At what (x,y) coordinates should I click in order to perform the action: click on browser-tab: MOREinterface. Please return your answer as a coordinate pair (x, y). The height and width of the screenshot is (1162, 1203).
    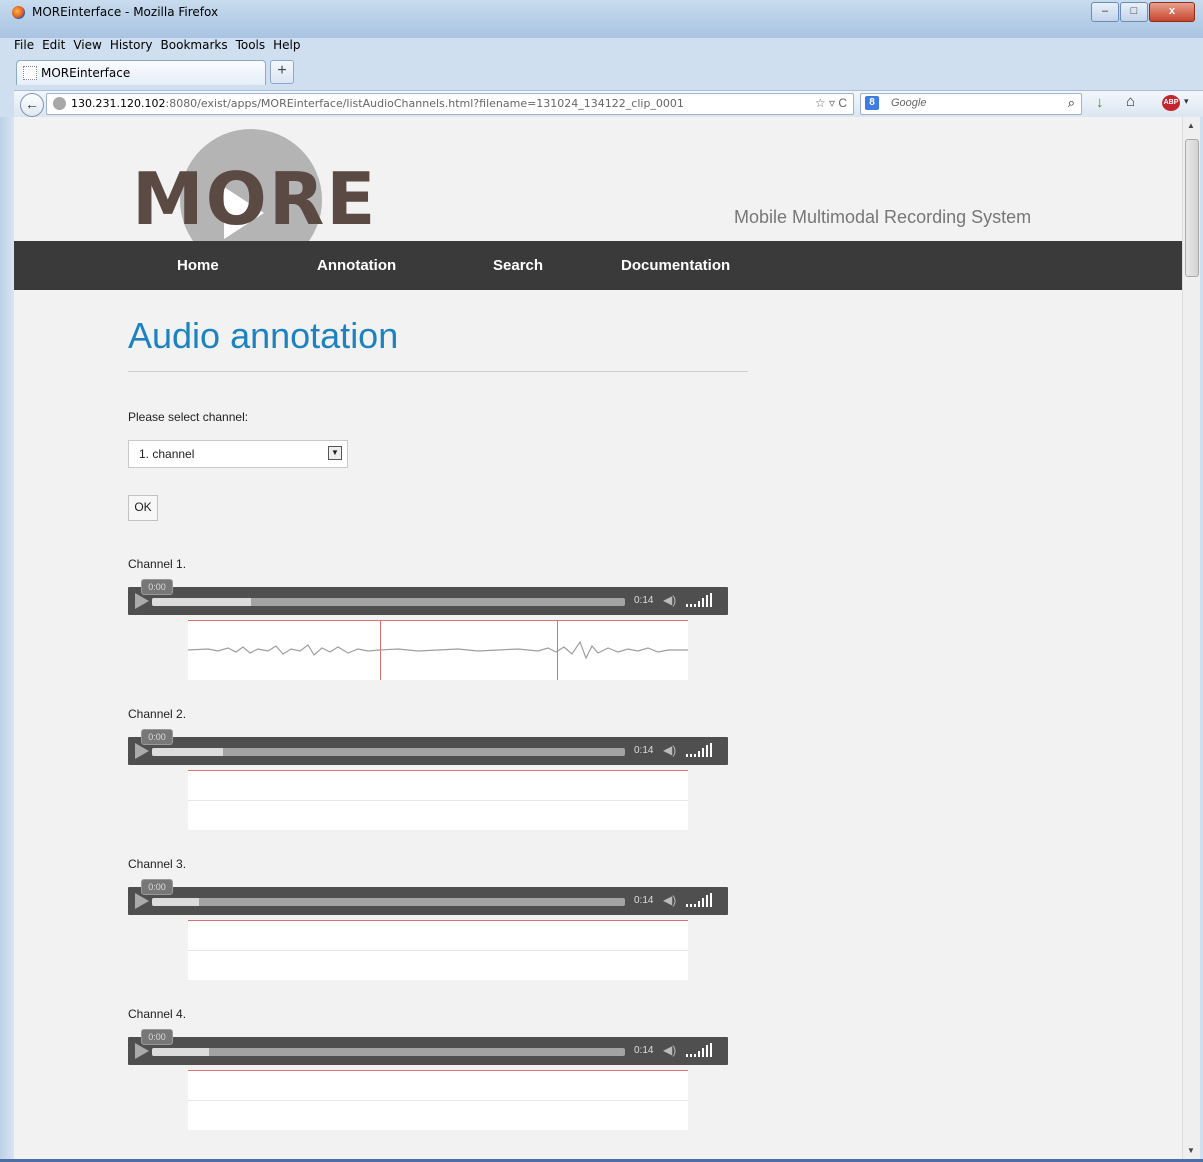
    Looking at the image, I should click on (141, 72).